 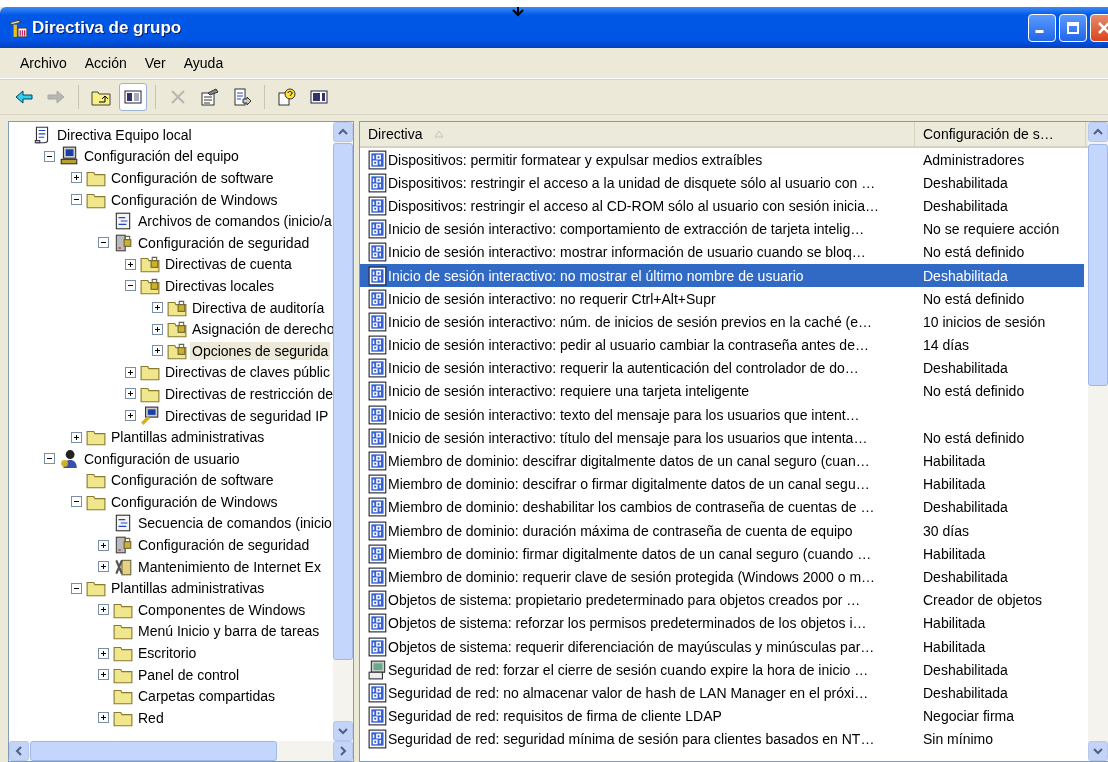 What do you see at coordinates (722, 531) in the screenshot?
I see `list-row: Miembro de dominio: duración máxima de contraseña de cuenta de equipo 30 días` at bounding box center [722, 531].